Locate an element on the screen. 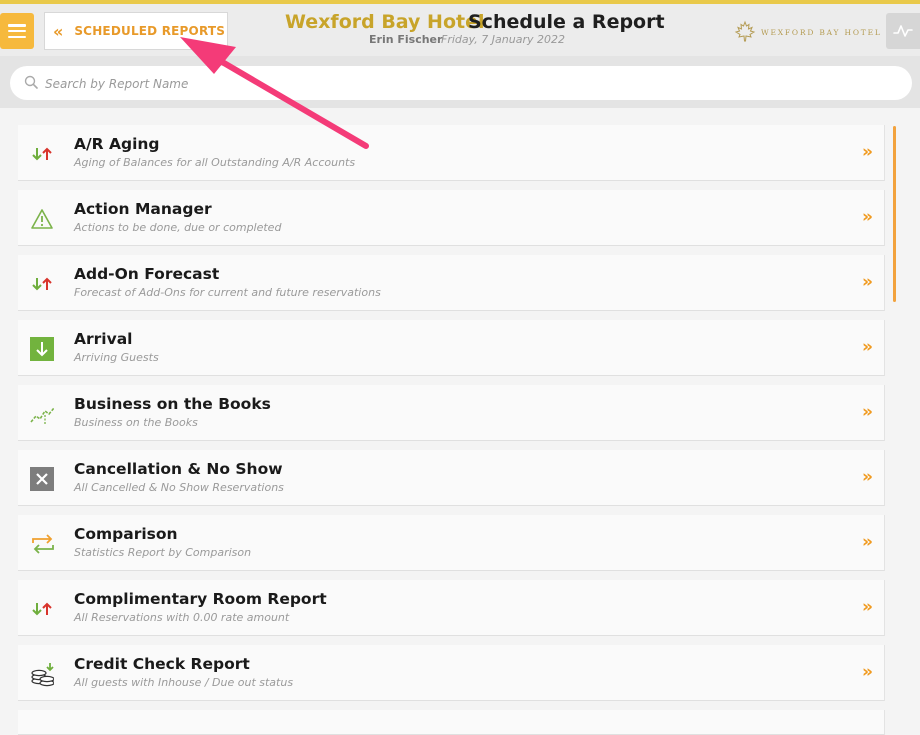 The image size is (920, 735). trend-line-icon is located at coordinates (42, 414).